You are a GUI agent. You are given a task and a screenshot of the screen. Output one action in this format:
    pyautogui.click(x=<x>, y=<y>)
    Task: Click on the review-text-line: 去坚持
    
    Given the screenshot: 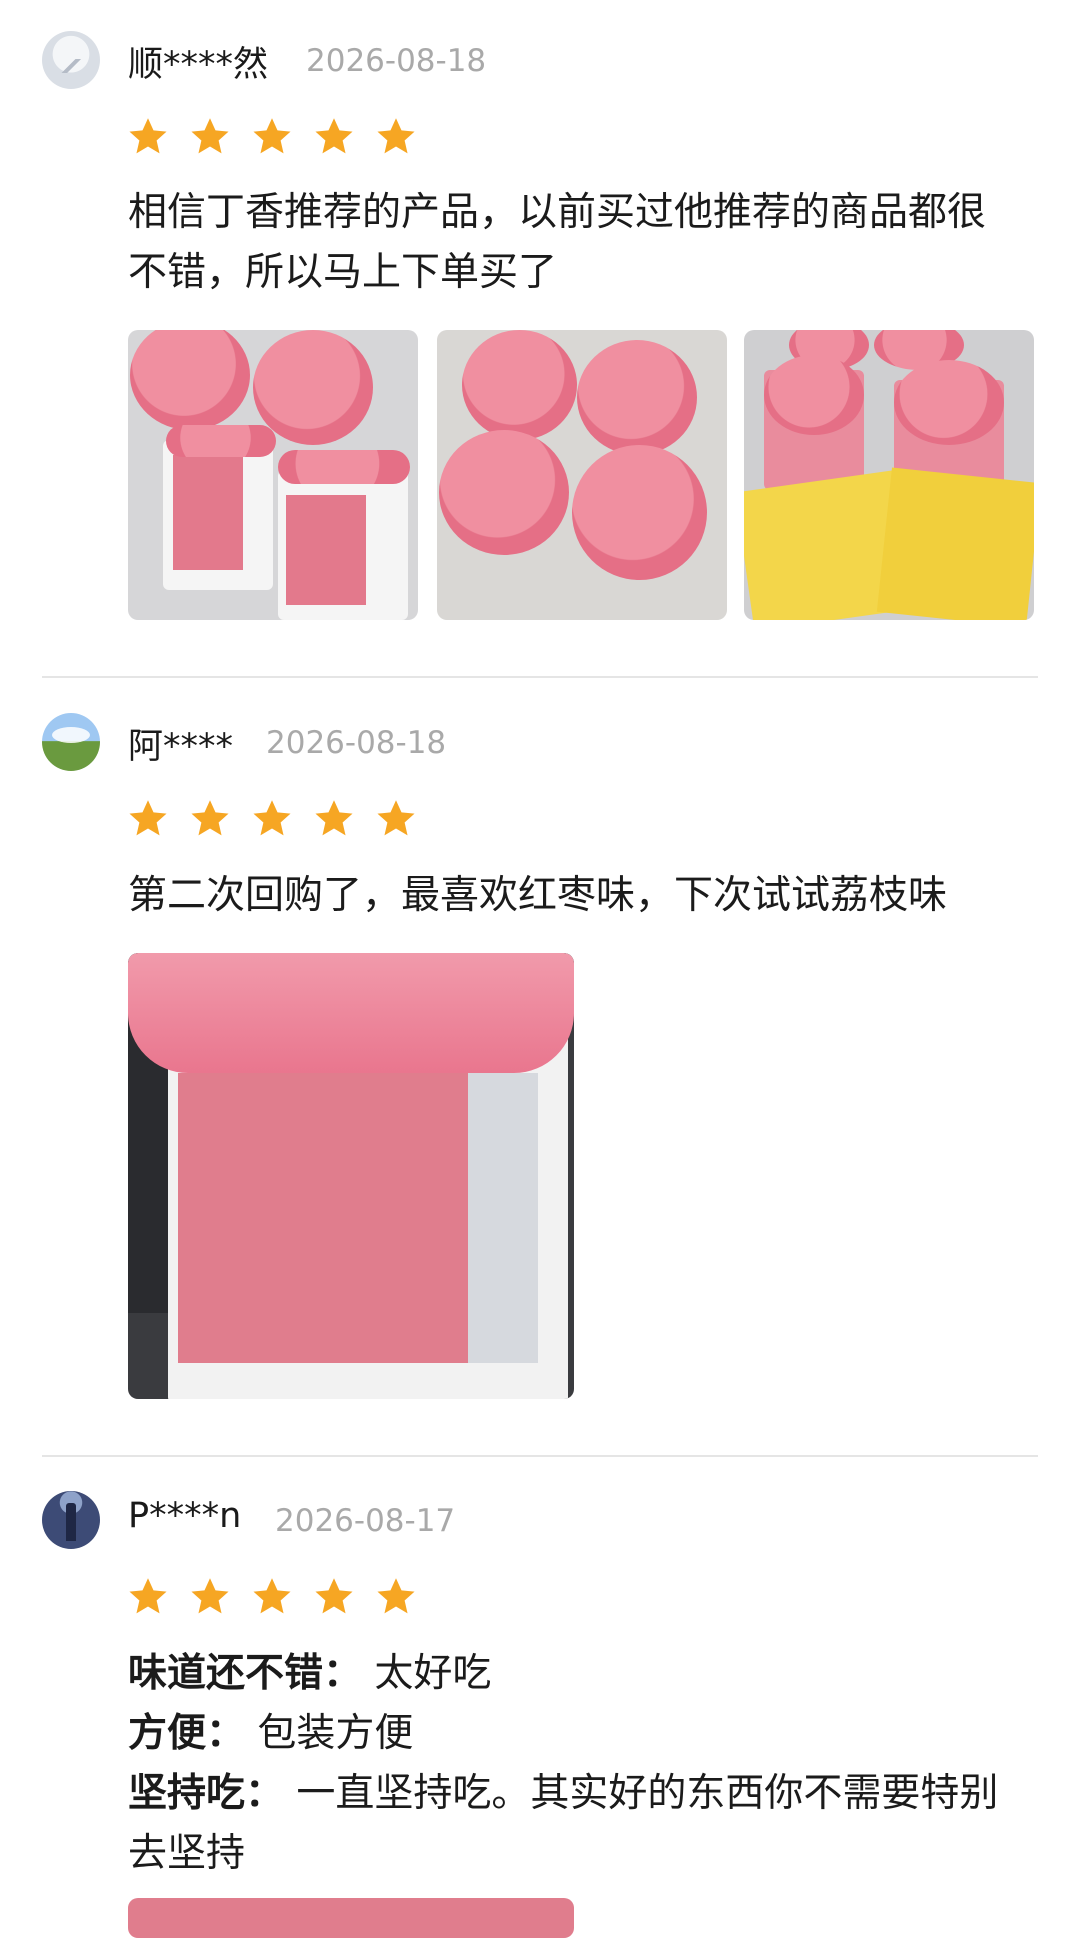 What is the action you would take?
    pyautogui.click(x=187, y=1853)
    